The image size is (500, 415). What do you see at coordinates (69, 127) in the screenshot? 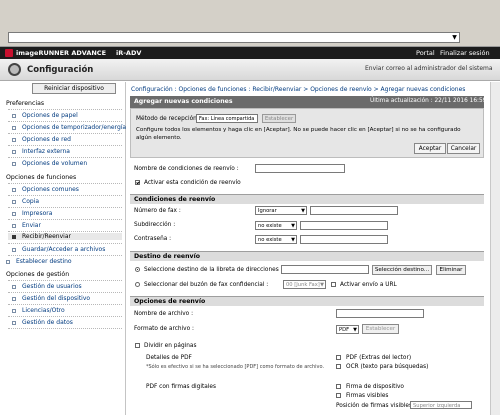
I see `sidebar-item-timer: Opciones de temporizador/energía` at bounding box center [69, 127].